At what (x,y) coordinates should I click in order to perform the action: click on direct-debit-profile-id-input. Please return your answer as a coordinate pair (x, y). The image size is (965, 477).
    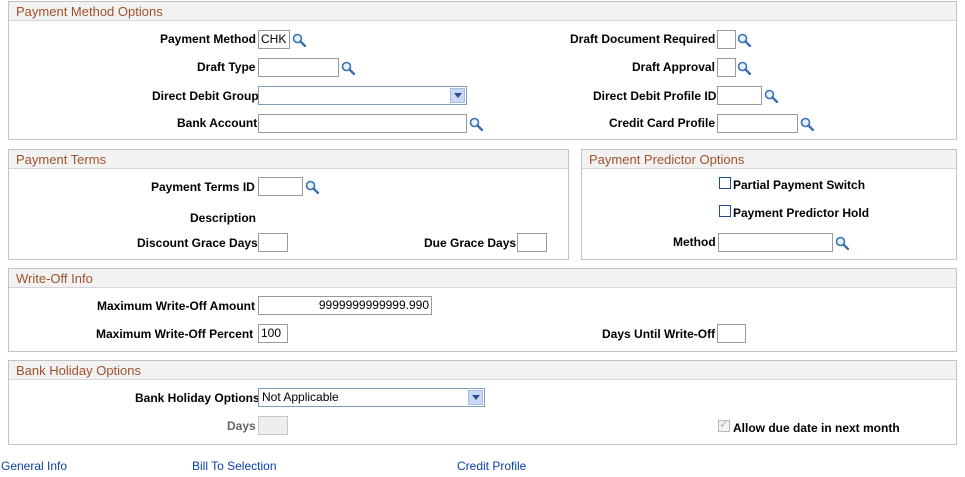
    Looking at the image, I should click on (739, 95).